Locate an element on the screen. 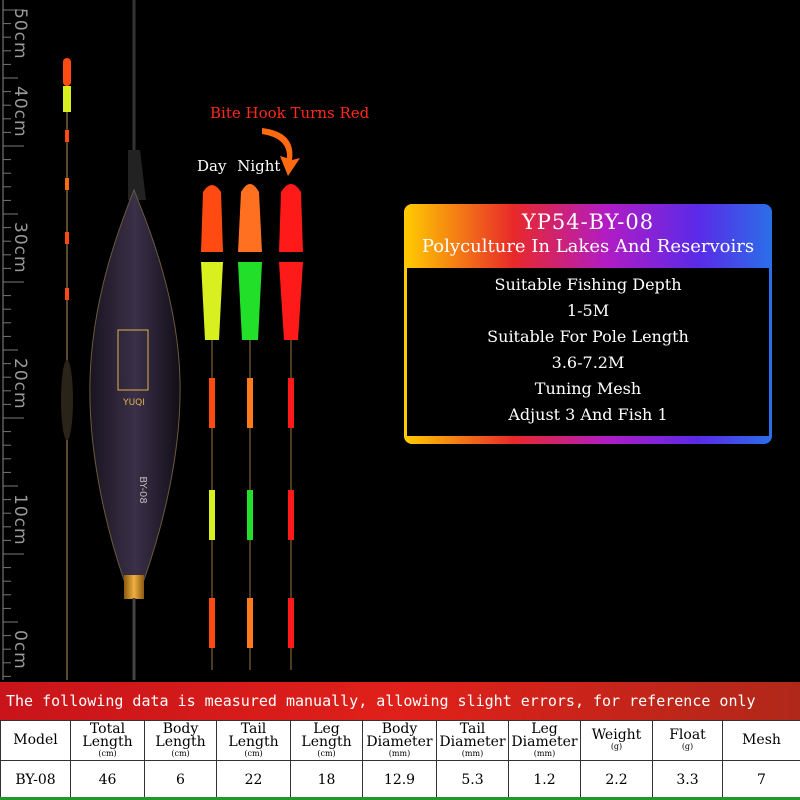 Image resolution: width=800 pixels, height=800 pixels. info-line: Suitable For Pole Length is located at coordinates (588, 336).